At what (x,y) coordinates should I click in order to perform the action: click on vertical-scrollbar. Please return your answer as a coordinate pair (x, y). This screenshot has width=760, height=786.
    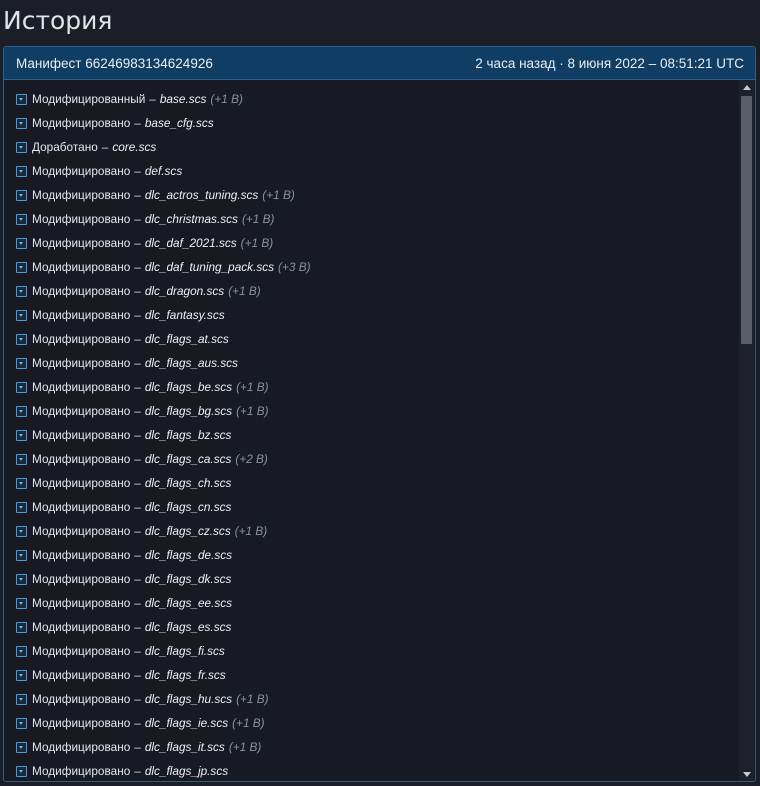
    Looking at the image, I should click on (746, 430).